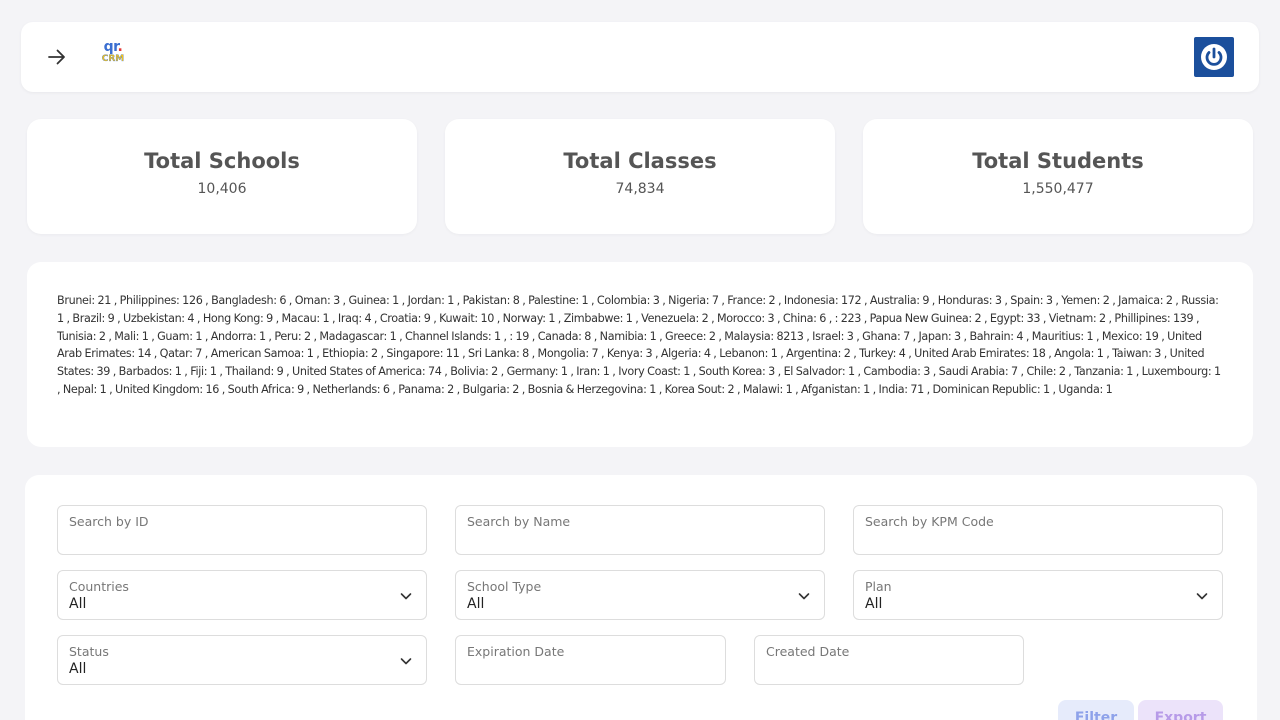 The image size is (1280, 720). Describe the element at coordinates (640, 530) in the screenshot. I see `search-name-input: Search by Name` at that location.